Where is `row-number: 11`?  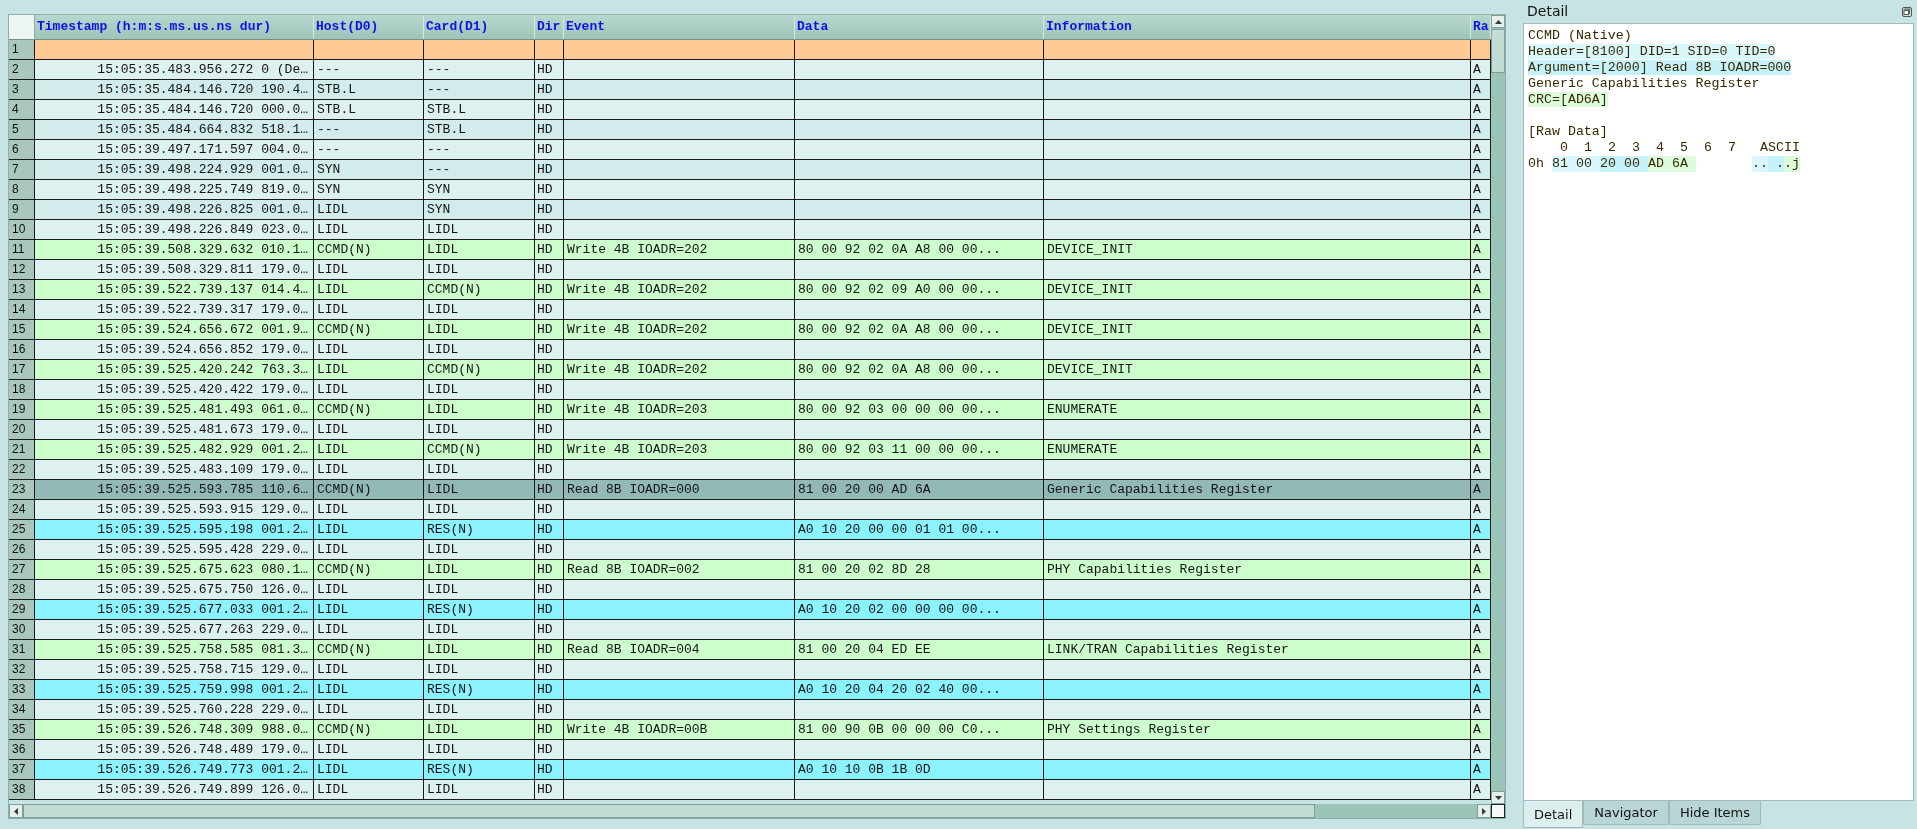 row-number: 11 is located at coordinates (22, 250).